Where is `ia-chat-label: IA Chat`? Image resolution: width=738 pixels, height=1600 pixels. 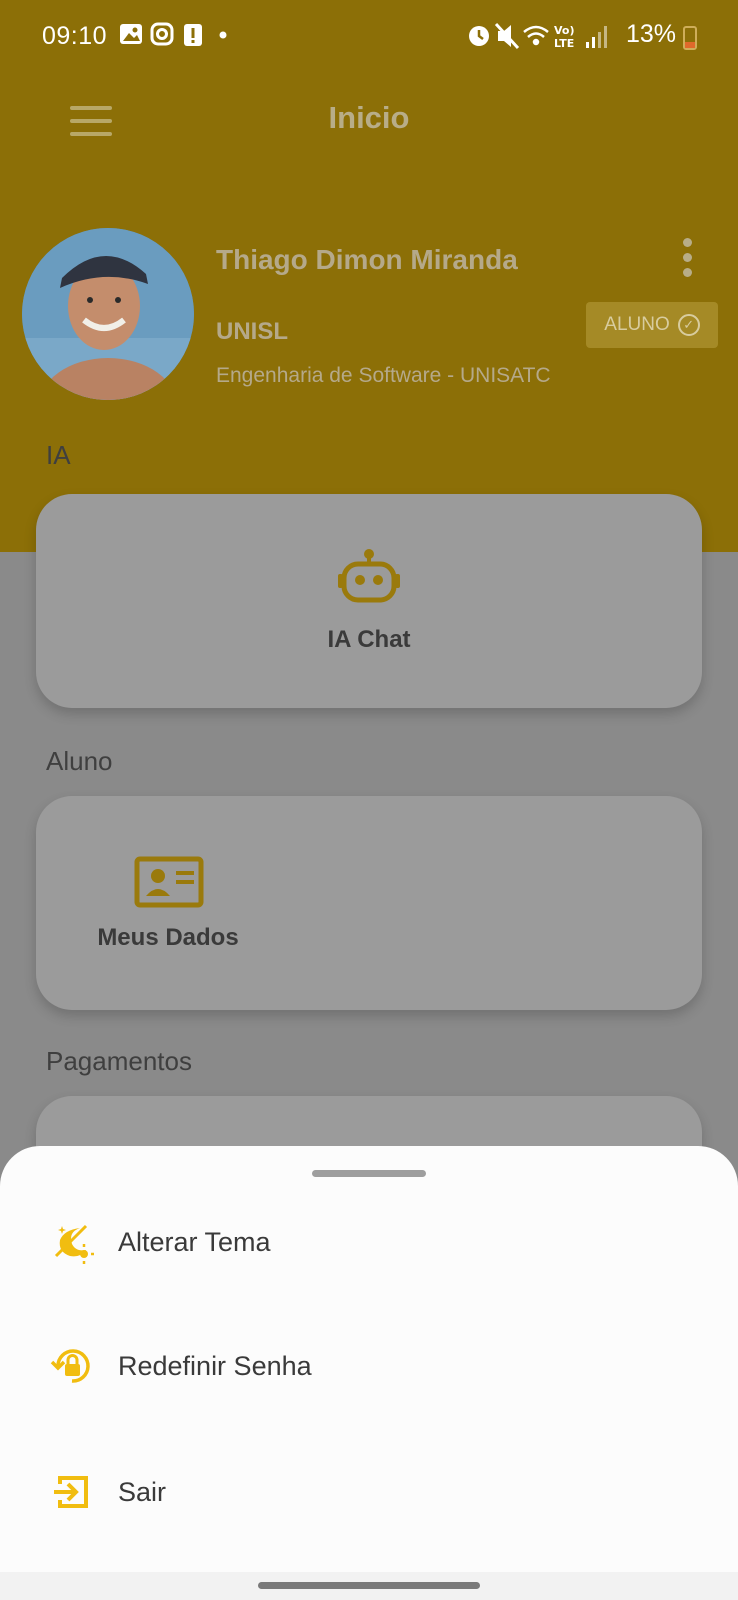 ia-chat-label: IA Chat is located at coordinates (369, 639).